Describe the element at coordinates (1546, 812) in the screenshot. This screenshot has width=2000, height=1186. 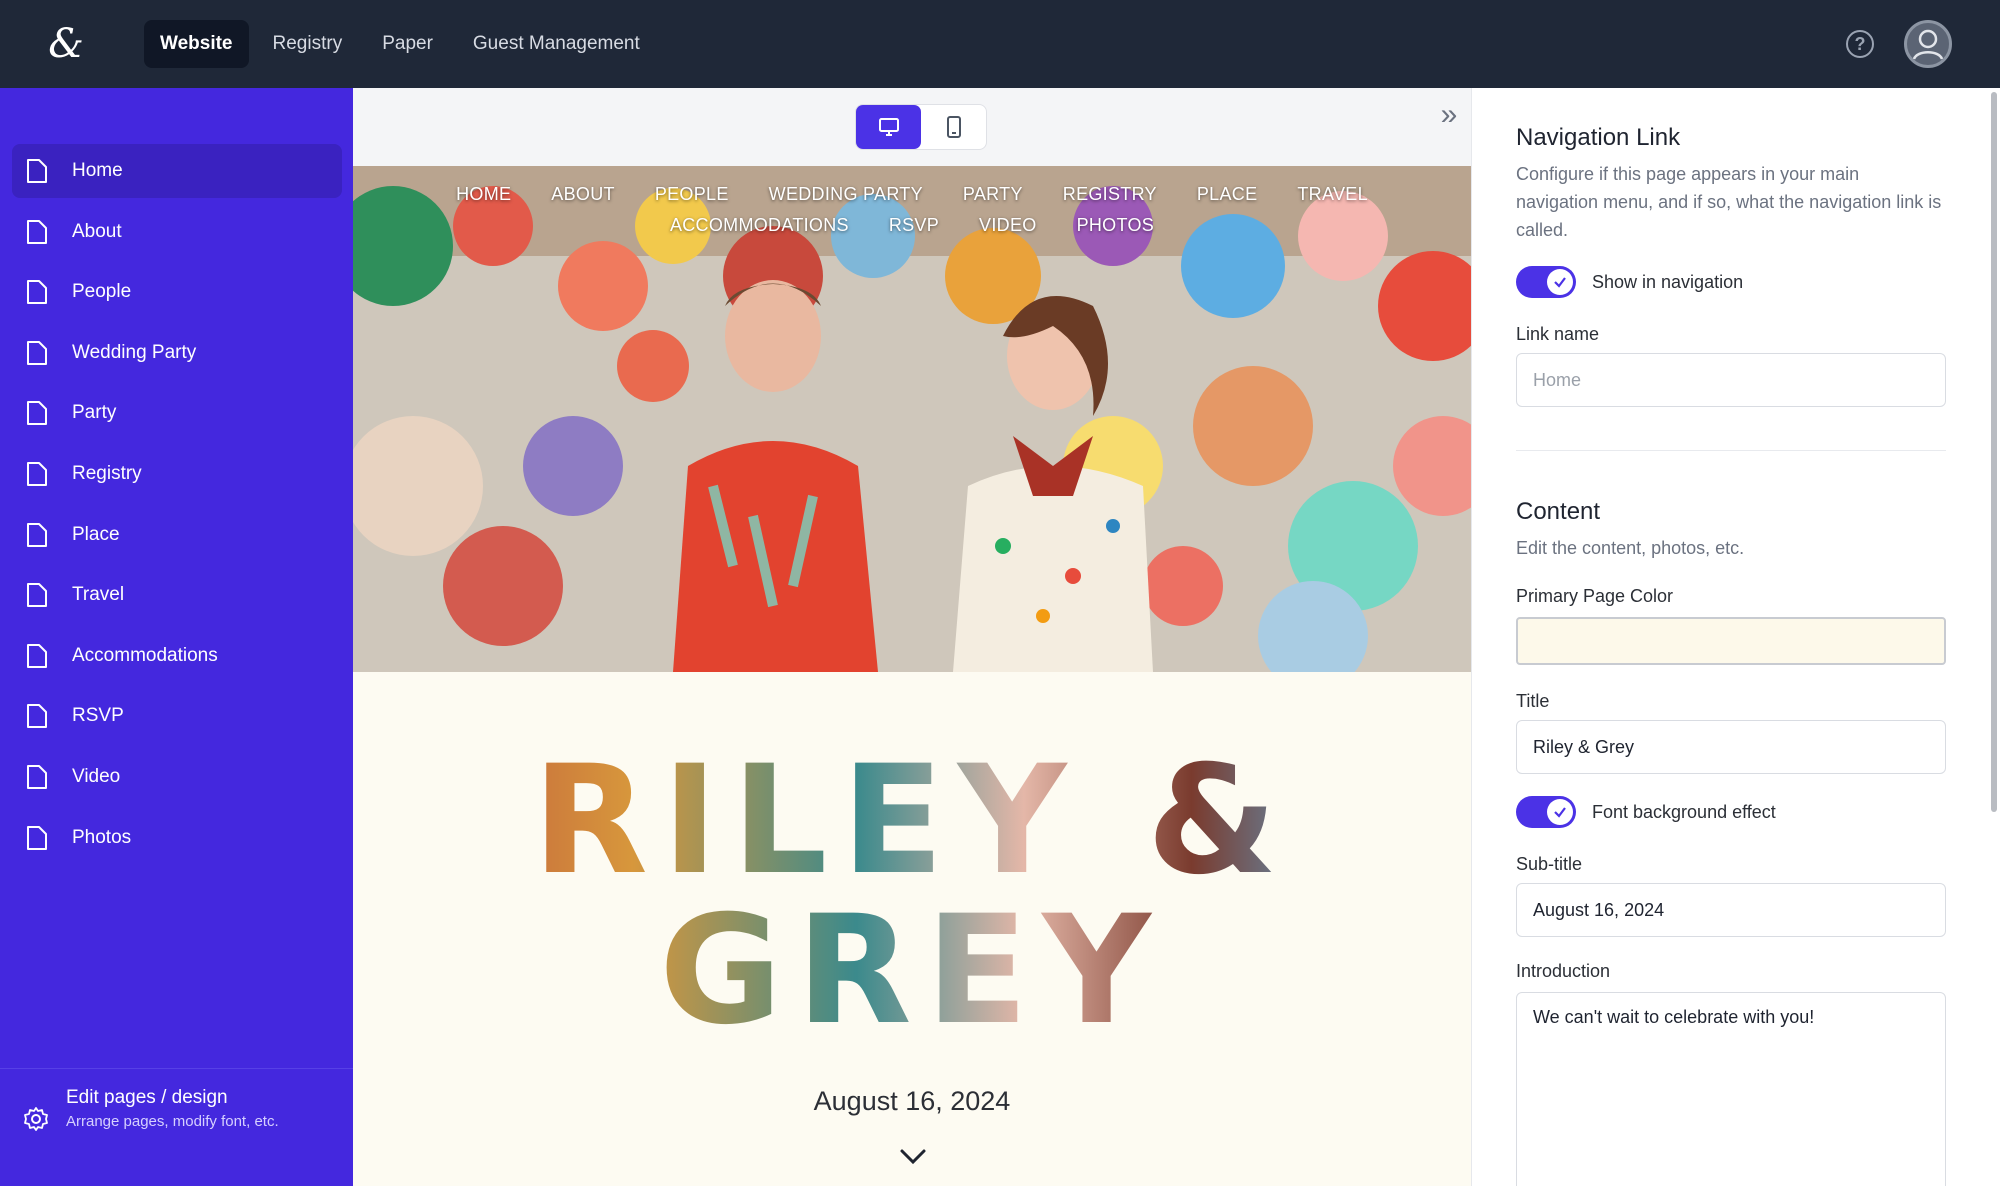
I see `font-background-effect-toggle` at that location.